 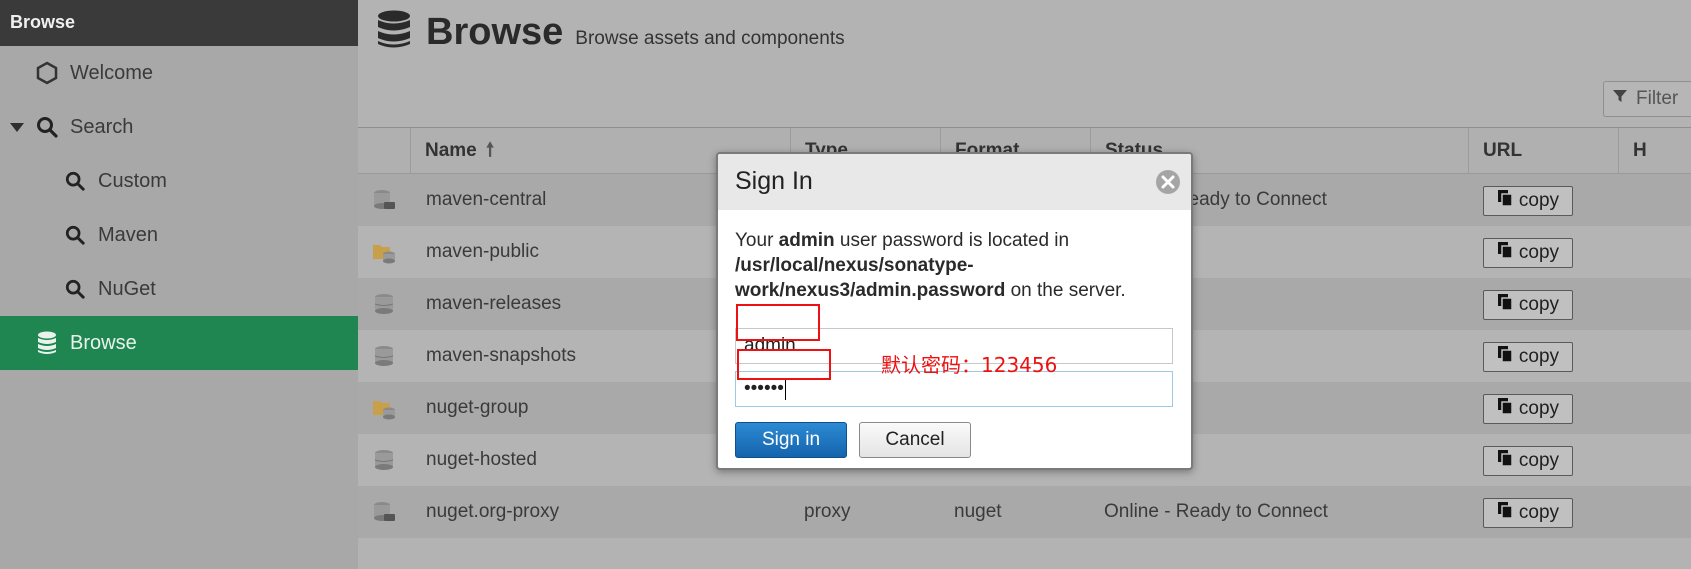 I want to click on page-subtitle: Browse assets and components, so click(x=710, y=38).